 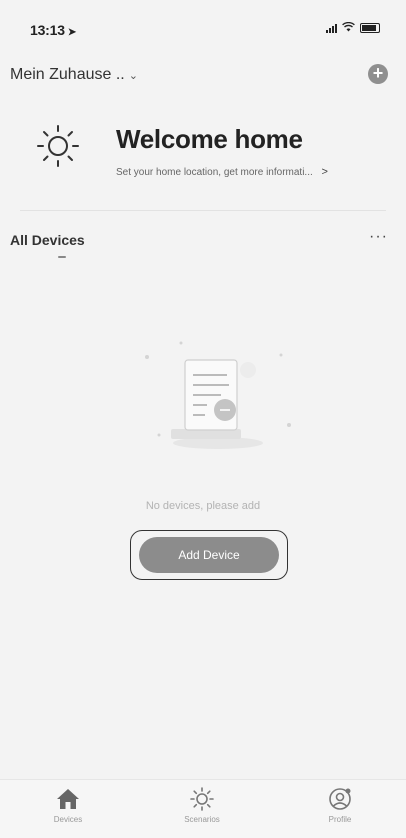 What do you see at coordinates (47, 30) in the screenshot?
I see `status-time: 13:13` at bounding box center [47, 30].